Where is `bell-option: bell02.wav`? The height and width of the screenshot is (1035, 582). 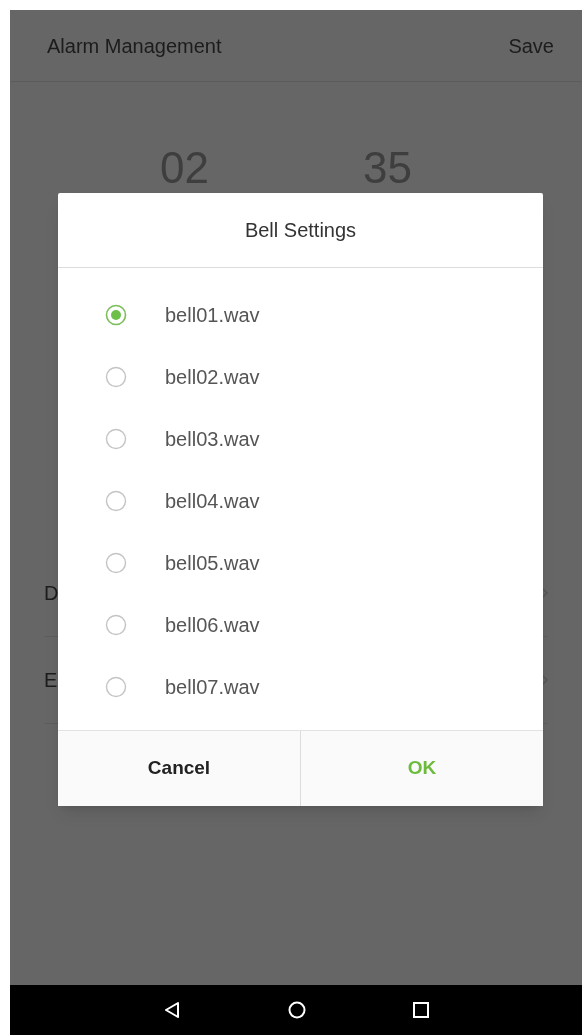
bell-option: bell02.wav is located at coordinates (300, 377).